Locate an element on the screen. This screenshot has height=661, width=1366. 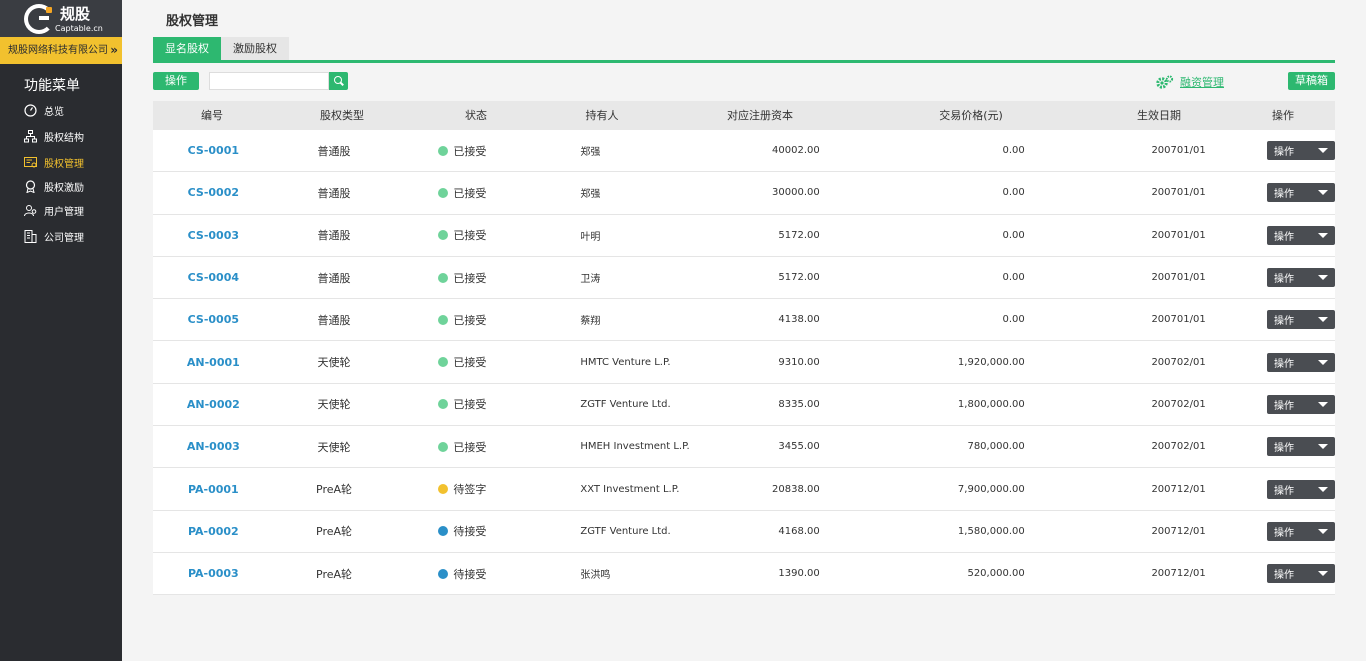
sidebar-item-3: 股权激励 is located at coordinates (54, 186).